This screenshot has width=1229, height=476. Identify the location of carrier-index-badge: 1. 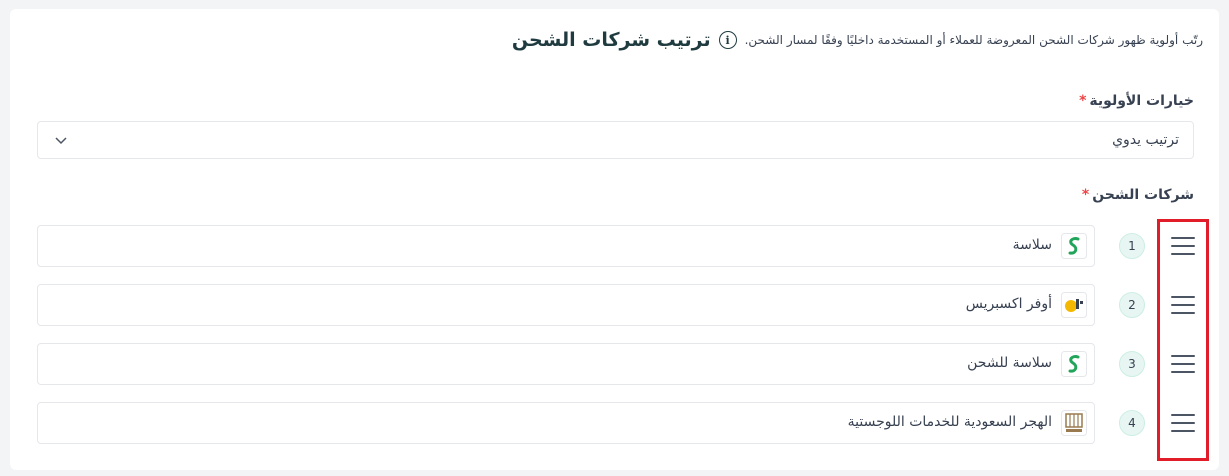
(1132, 246).